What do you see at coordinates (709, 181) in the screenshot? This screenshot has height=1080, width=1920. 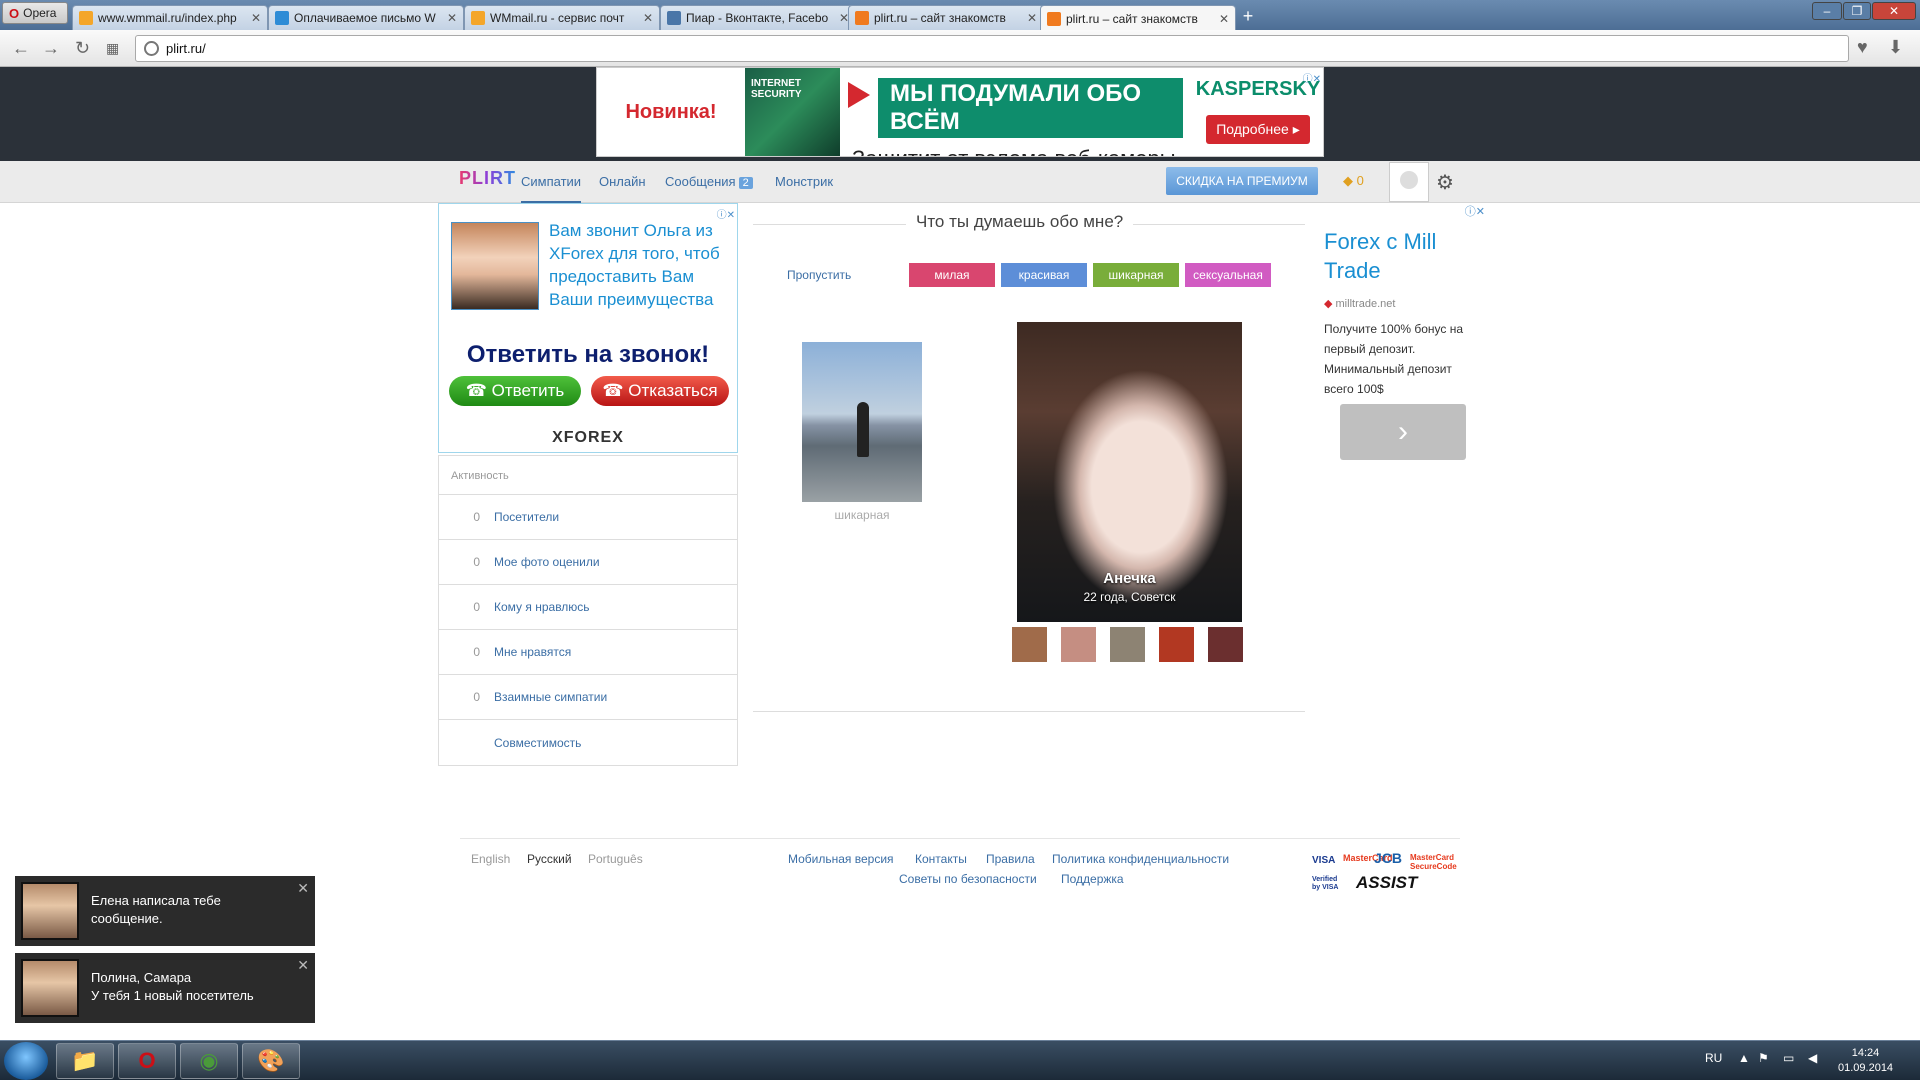 I see `nav-messages: Сообщения 2` at bounding box center [709, 181].